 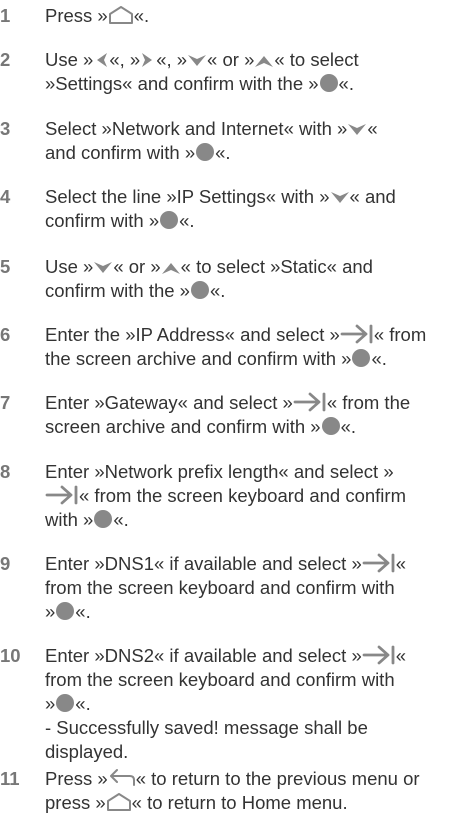 I want to click on step-number: 4, so click(x=5, y=196).